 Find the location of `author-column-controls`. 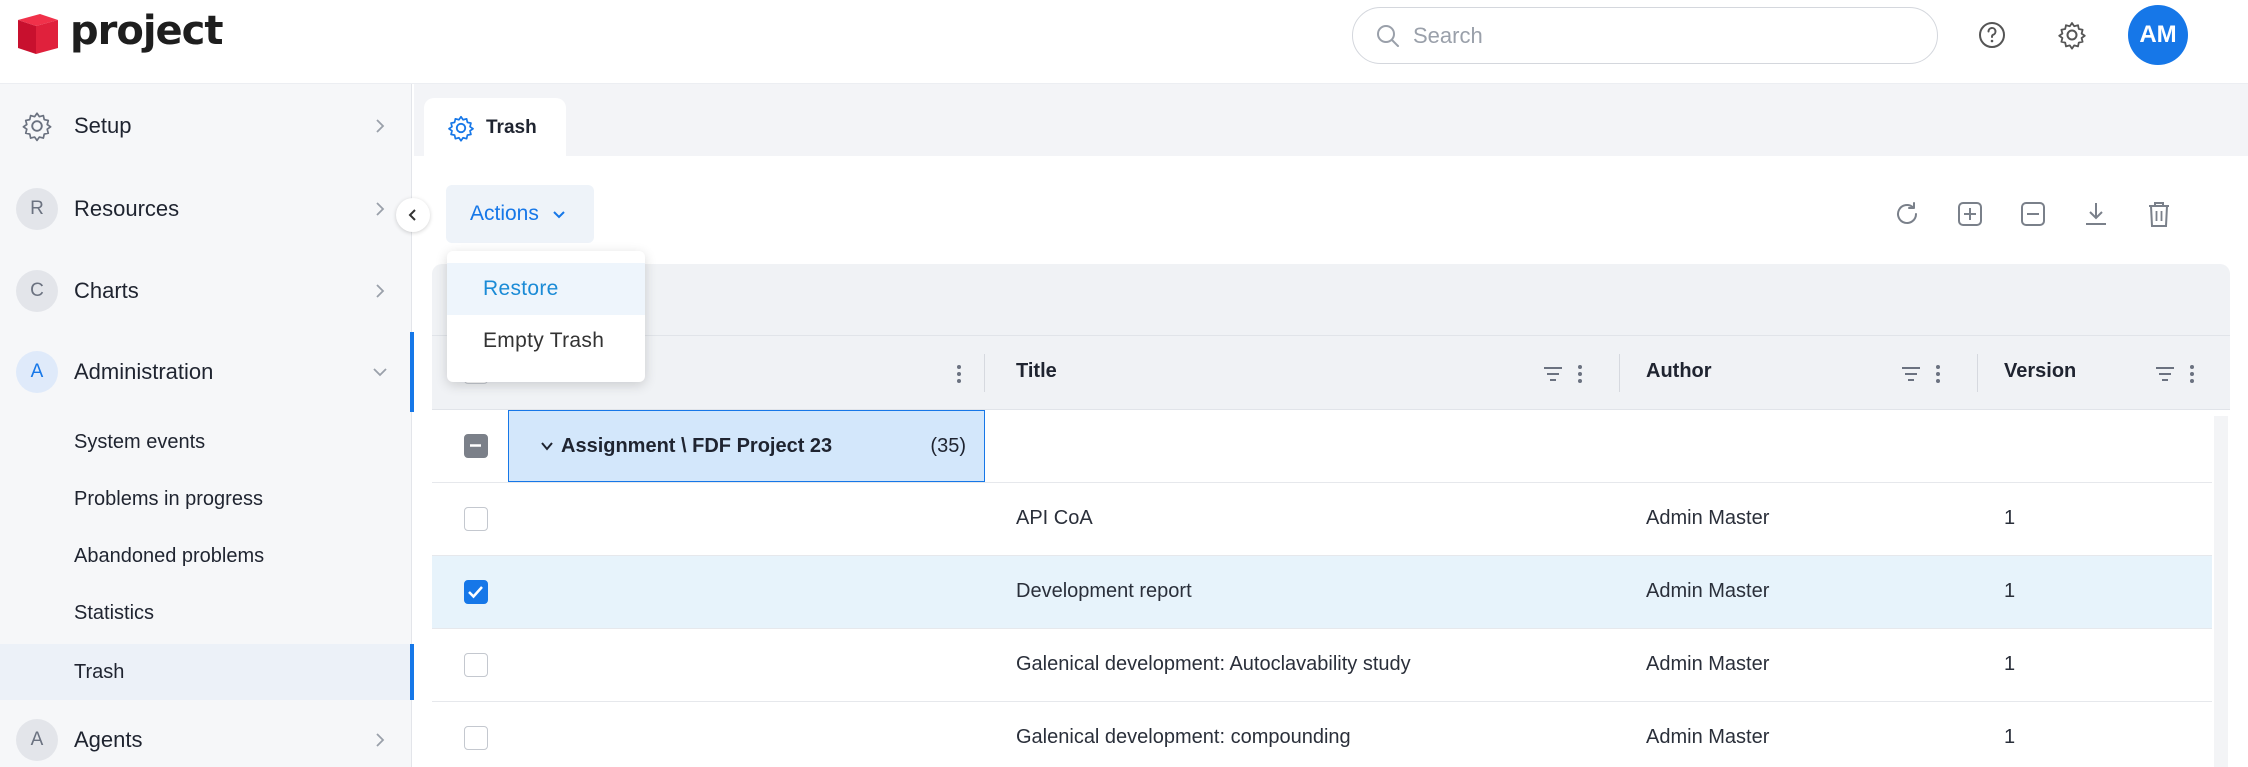

author-column-controls is located at coordinates (1921, 374).